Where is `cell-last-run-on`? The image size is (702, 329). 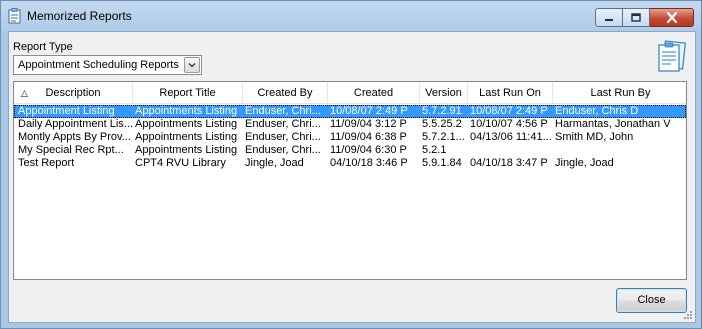 cell-last-run-on is located at coordinates (511, 150).